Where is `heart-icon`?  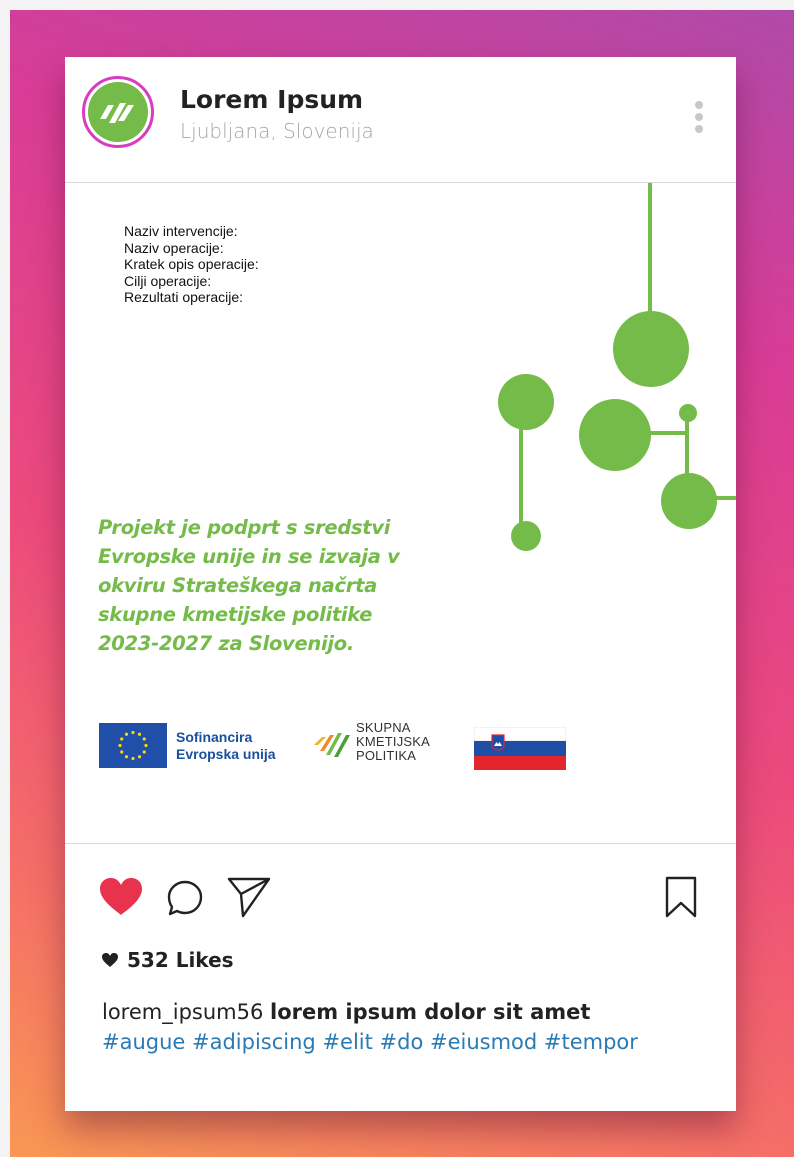 heart-icon is located at coordinates (121, 897).